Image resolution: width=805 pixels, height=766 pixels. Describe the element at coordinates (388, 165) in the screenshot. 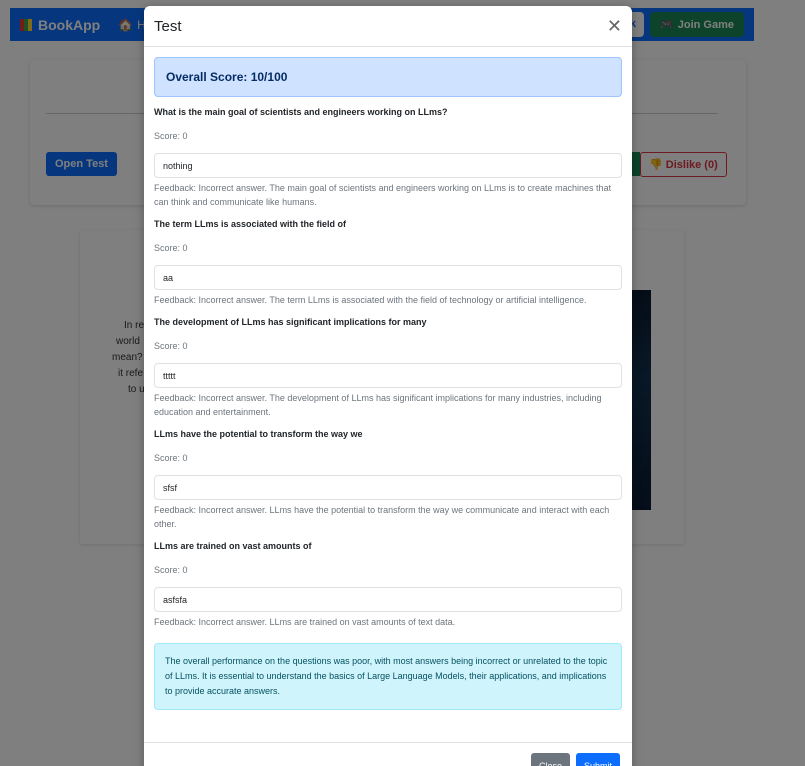

I see `answer-input: nothing` at that location.